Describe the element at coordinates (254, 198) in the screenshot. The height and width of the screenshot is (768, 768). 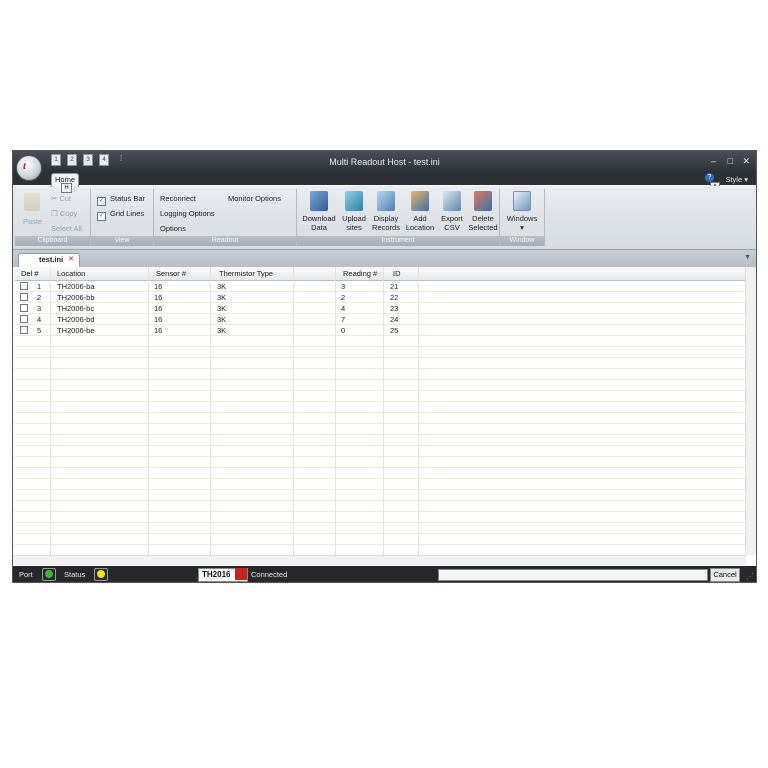
I see `monitor-options-button: Monitor Options` at that location.